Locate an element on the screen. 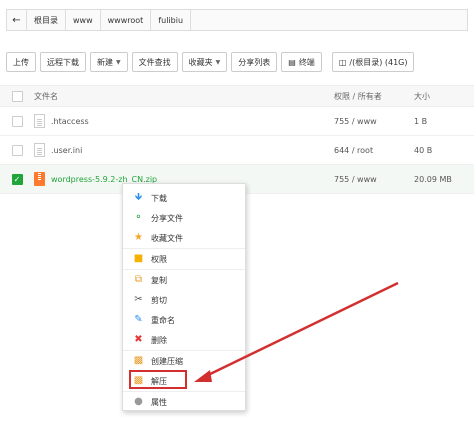  menu-rename-label: 重命名 is located at coordinates (163, 320).